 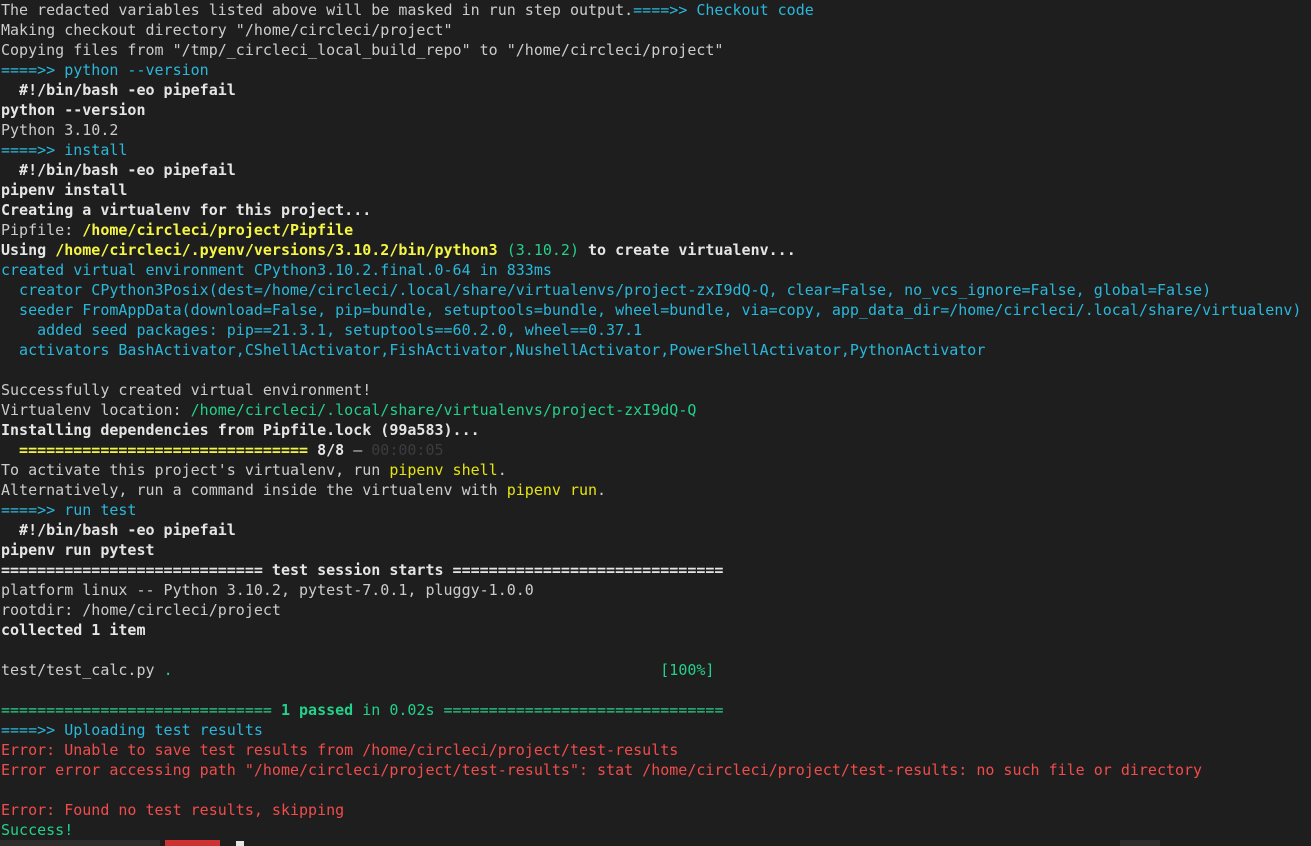 What do you see at coordinates (173, 810) in the screenshot?
I see `terminal-text: Error: Found no test results, skipping` at bounding box center [173, 810].